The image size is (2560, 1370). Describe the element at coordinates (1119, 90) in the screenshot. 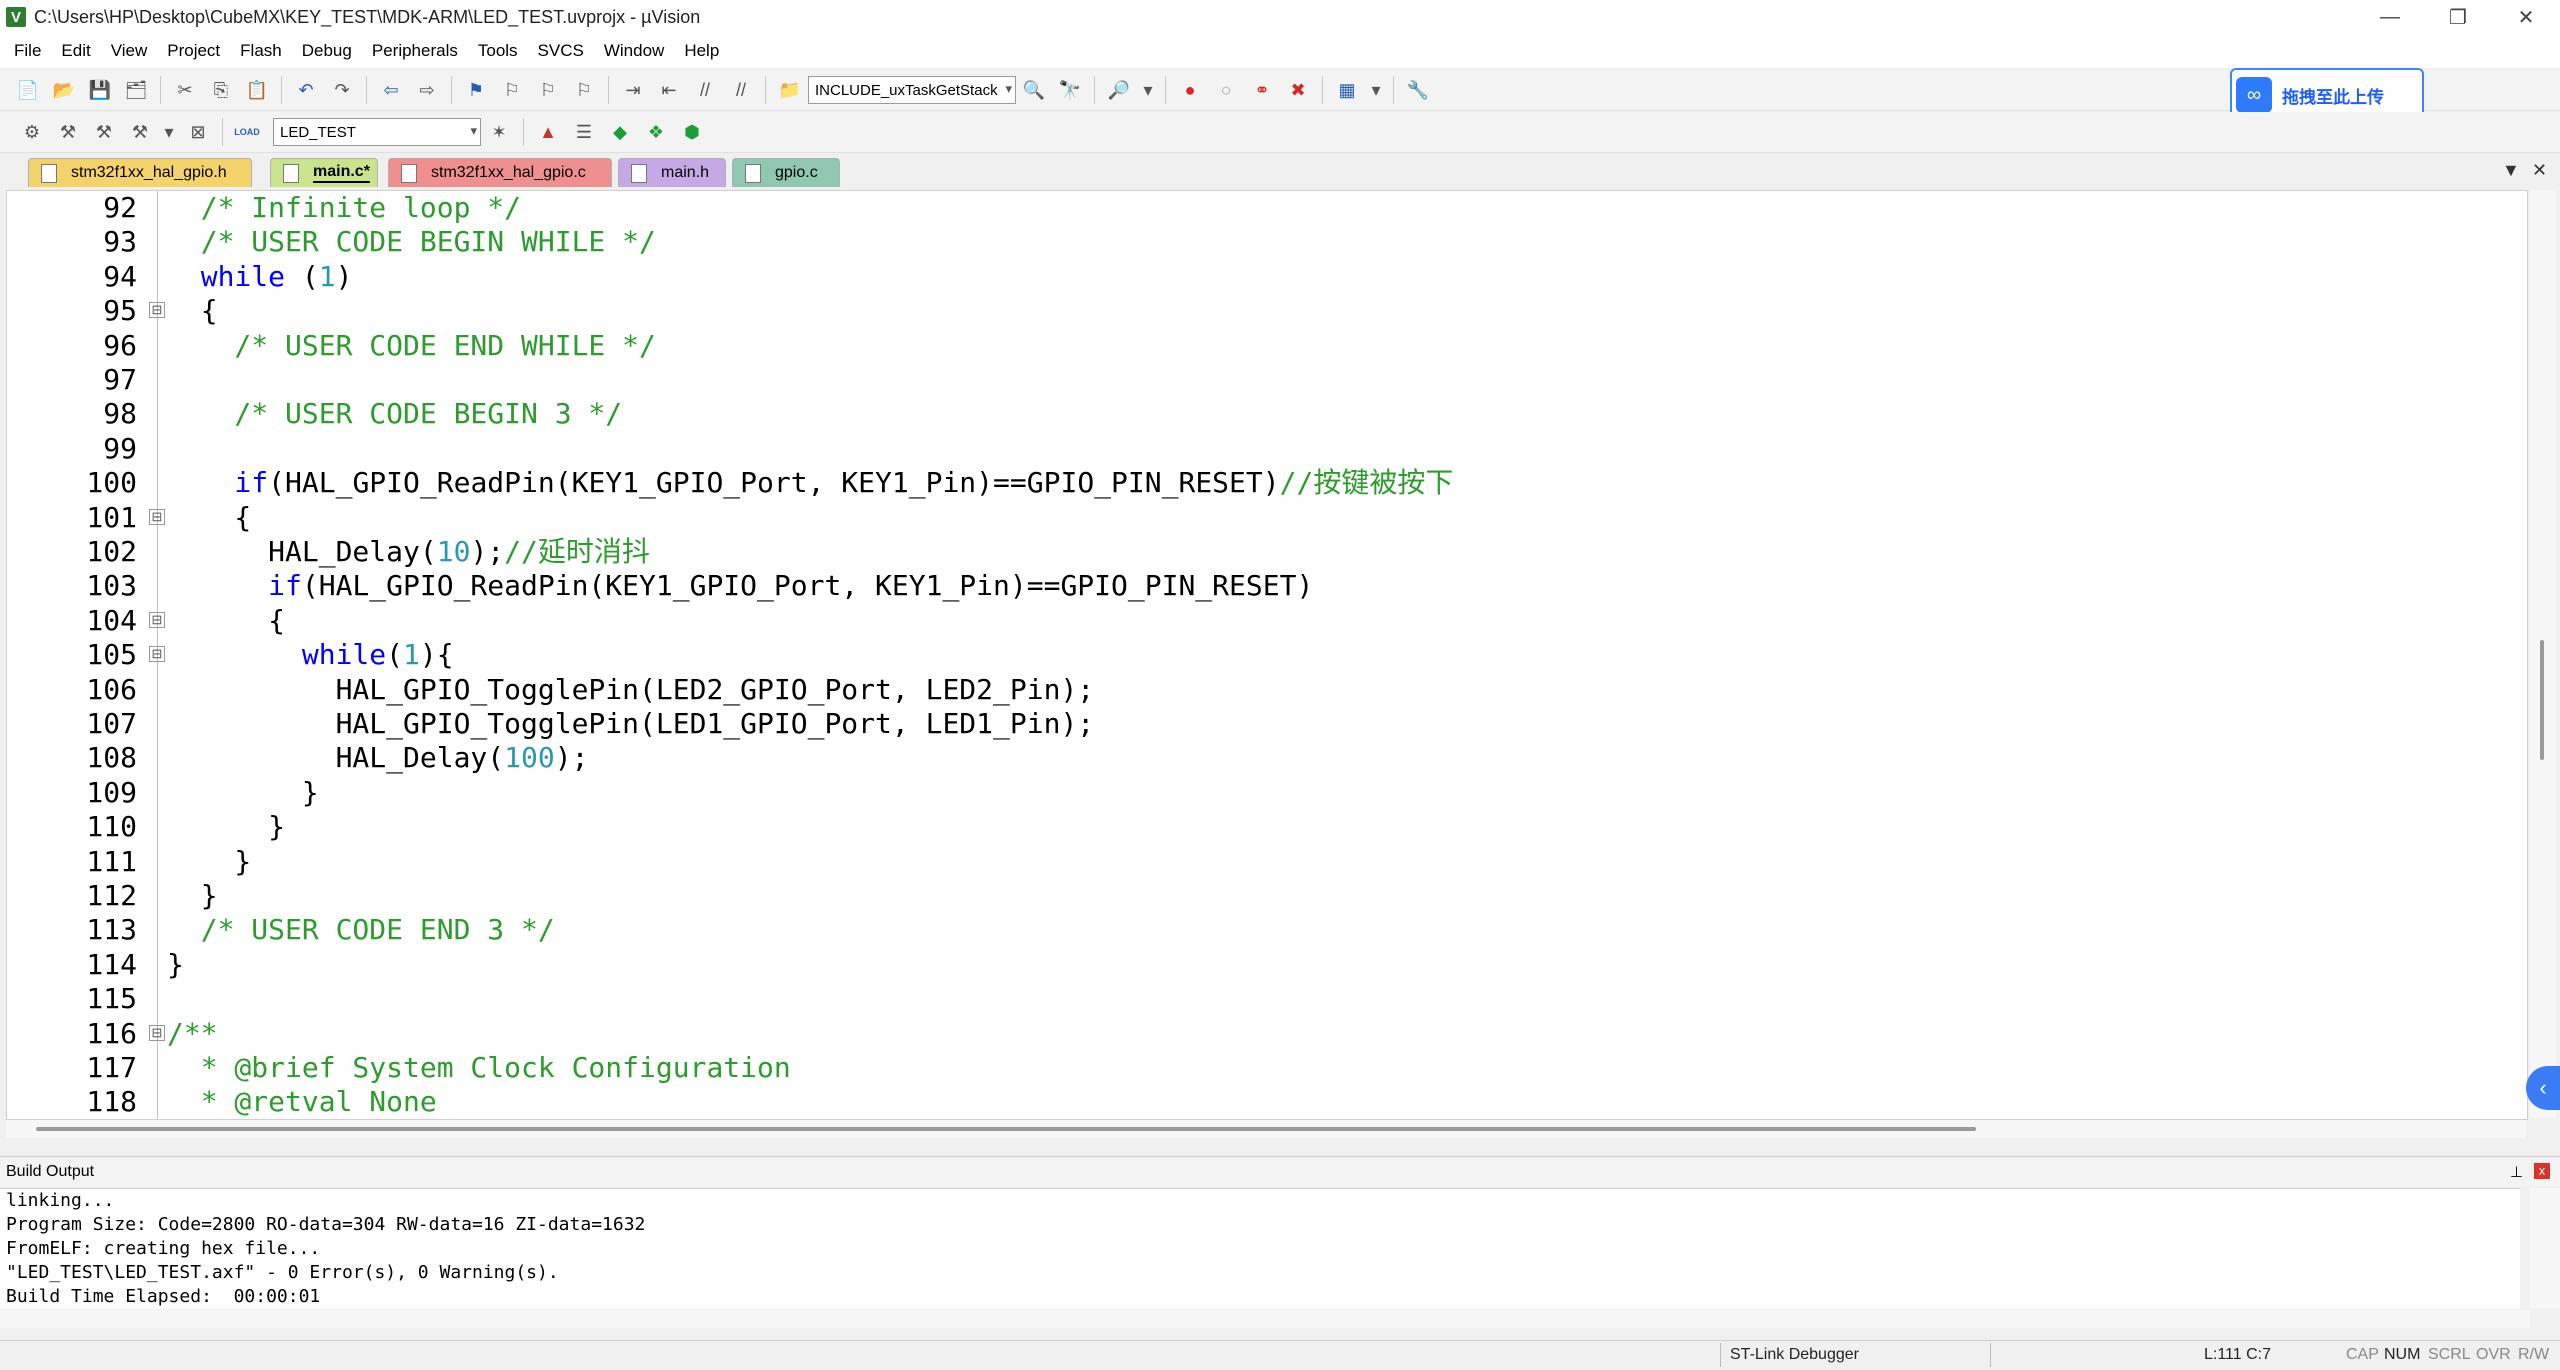

I see `debug-session-icon: 🔎` at that location.